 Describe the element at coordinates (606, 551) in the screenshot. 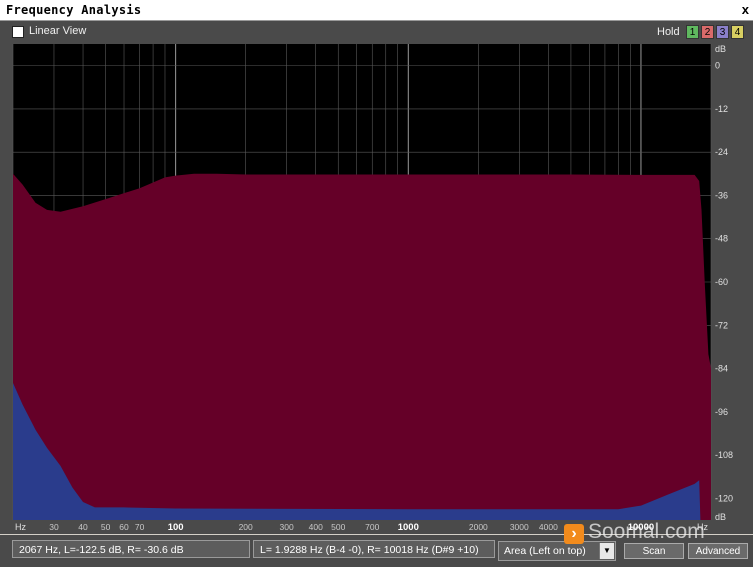

I see `chevron-down-icon: ▼` at that location.